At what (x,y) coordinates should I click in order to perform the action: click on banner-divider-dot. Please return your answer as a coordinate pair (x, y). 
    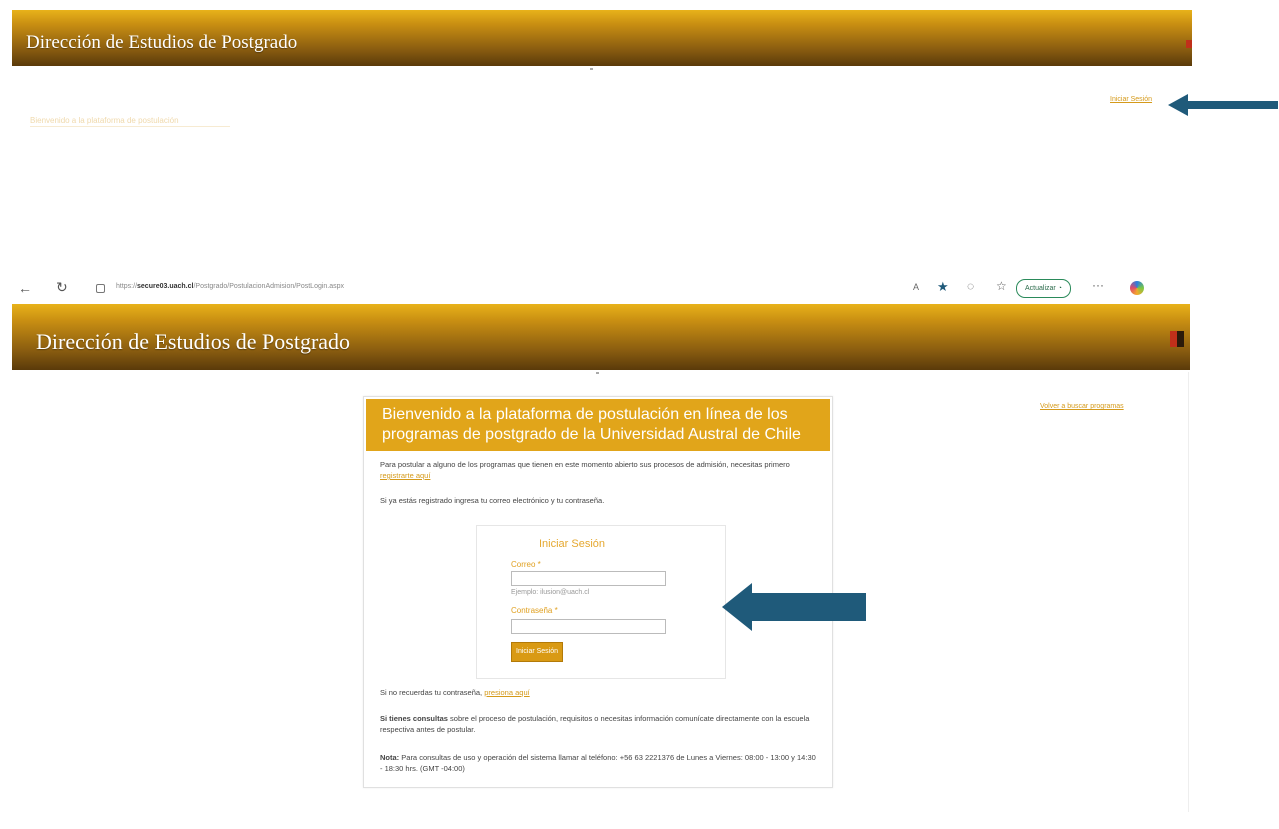
    Looking at the image, I should click on (597, 373).